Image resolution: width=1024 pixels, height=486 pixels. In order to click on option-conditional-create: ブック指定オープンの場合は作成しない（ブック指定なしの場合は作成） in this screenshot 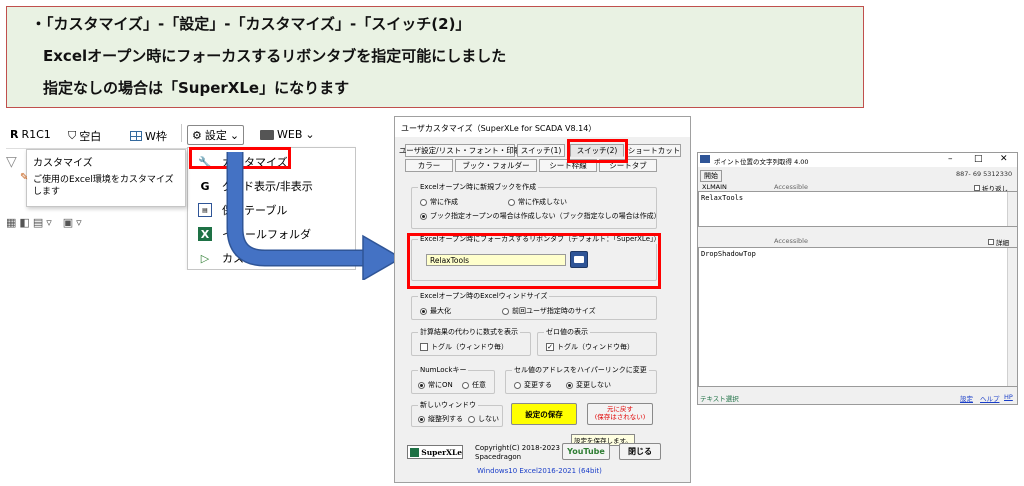, I will do `click(540, 216)`.